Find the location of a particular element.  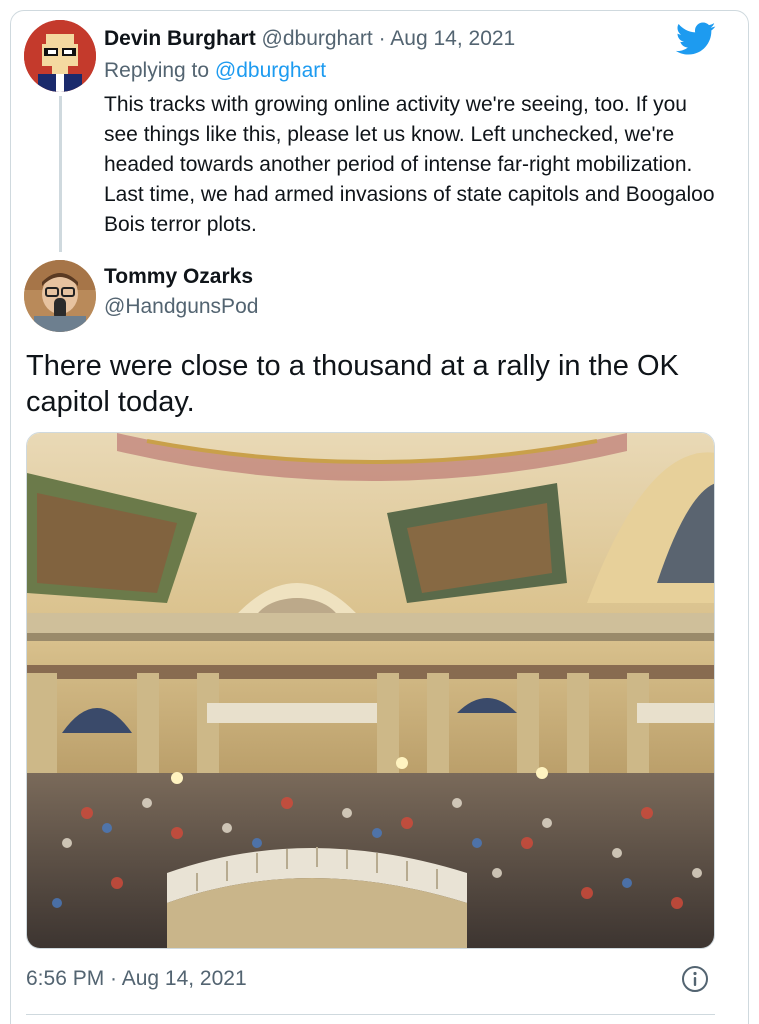

replying-to-line: Replying to @dburghart is located at coordinates (215, 71).